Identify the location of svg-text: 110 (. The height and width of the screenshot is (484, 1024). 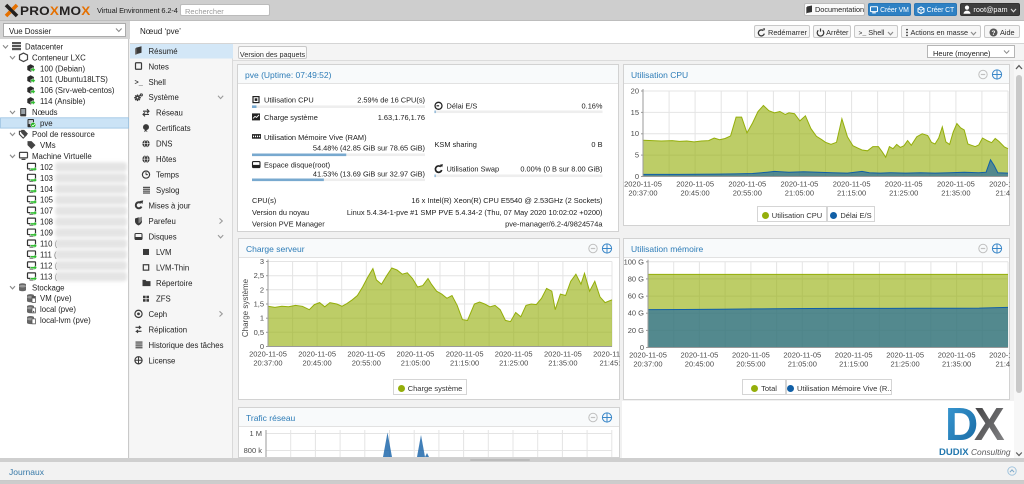
(49, 244).